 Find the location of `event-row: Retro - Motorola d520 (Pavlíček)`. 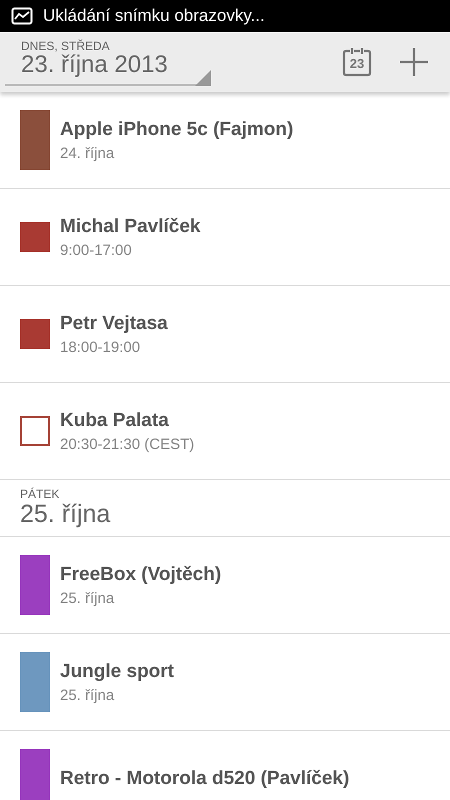

event-row: Retro - Motorola d520 (Pavlíček) is located at coordinates (225, 765).